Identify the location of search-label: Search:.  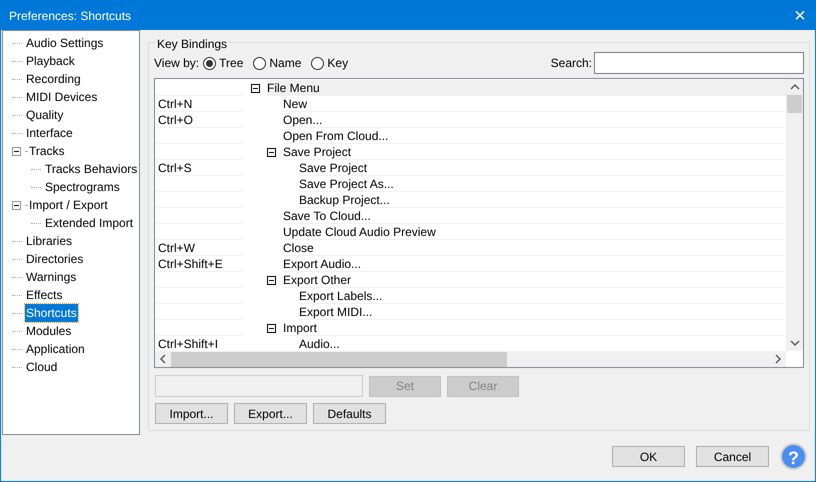
(571, 63).